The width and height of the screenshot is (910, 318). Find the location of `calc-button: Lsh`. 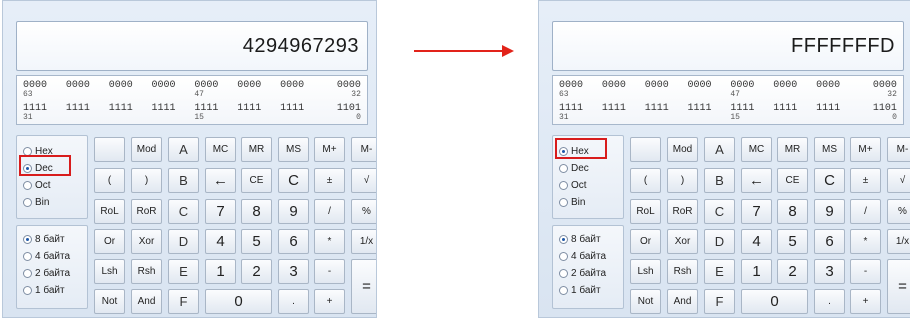

calc-button: Lsh is located at coordinates (109, 271).